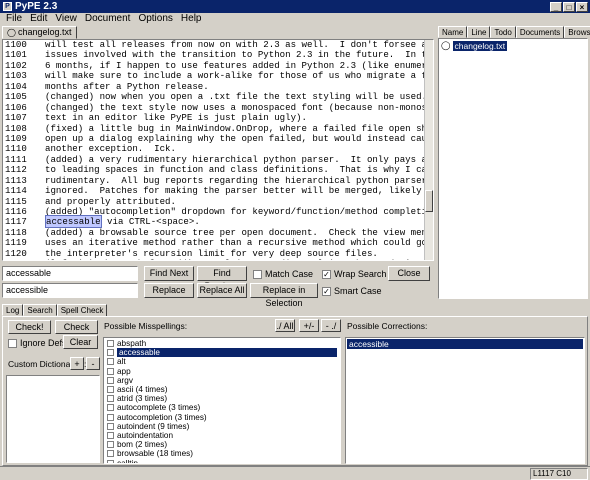  Describe the element at coordinates (295, 6) in the screenshot. I see `title-bar: P PyPE 2.3 _ □ ×` at that location.